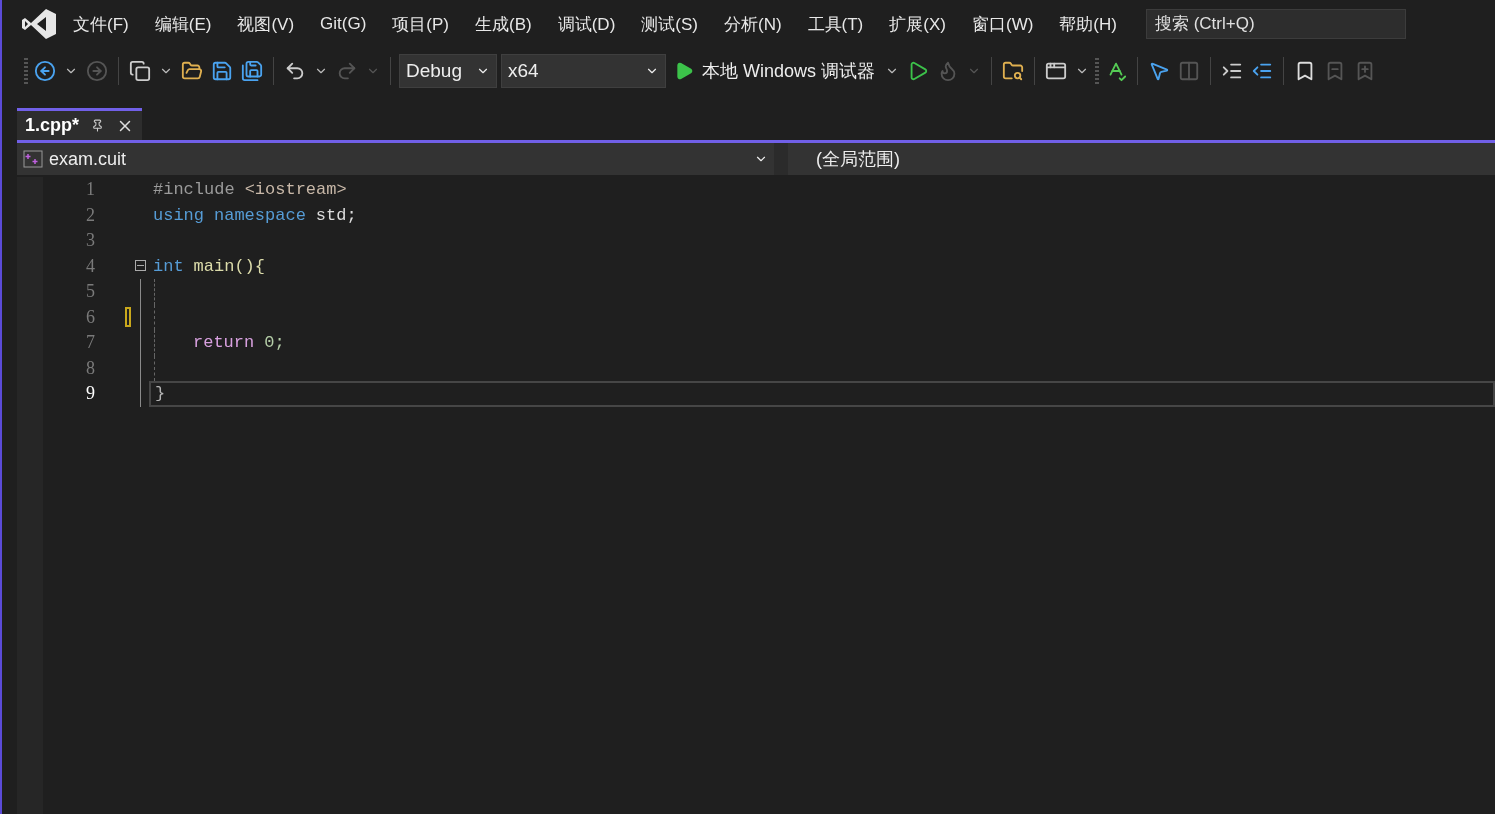 This screenshot has width=1495, height=814. Describe the element at coordinates (274, 343) in the screenshot. I see `code-token: 0;` at that location.